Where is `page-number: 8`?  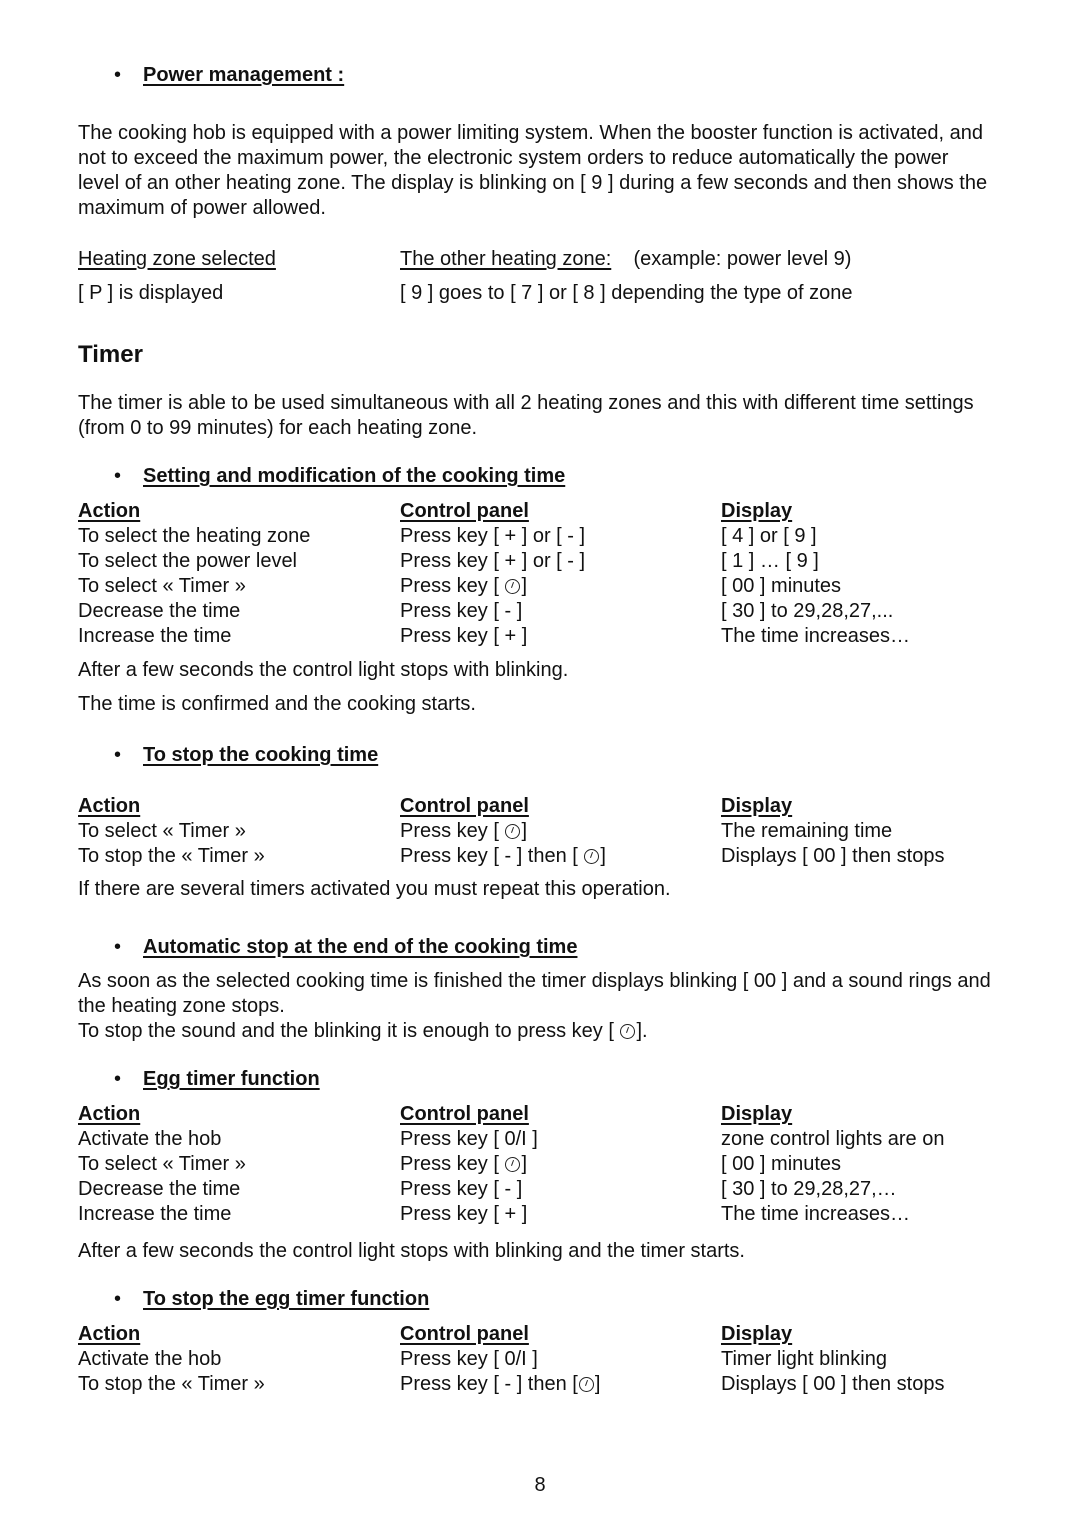 page-number: 8 is located at coordinates (540, 1485).